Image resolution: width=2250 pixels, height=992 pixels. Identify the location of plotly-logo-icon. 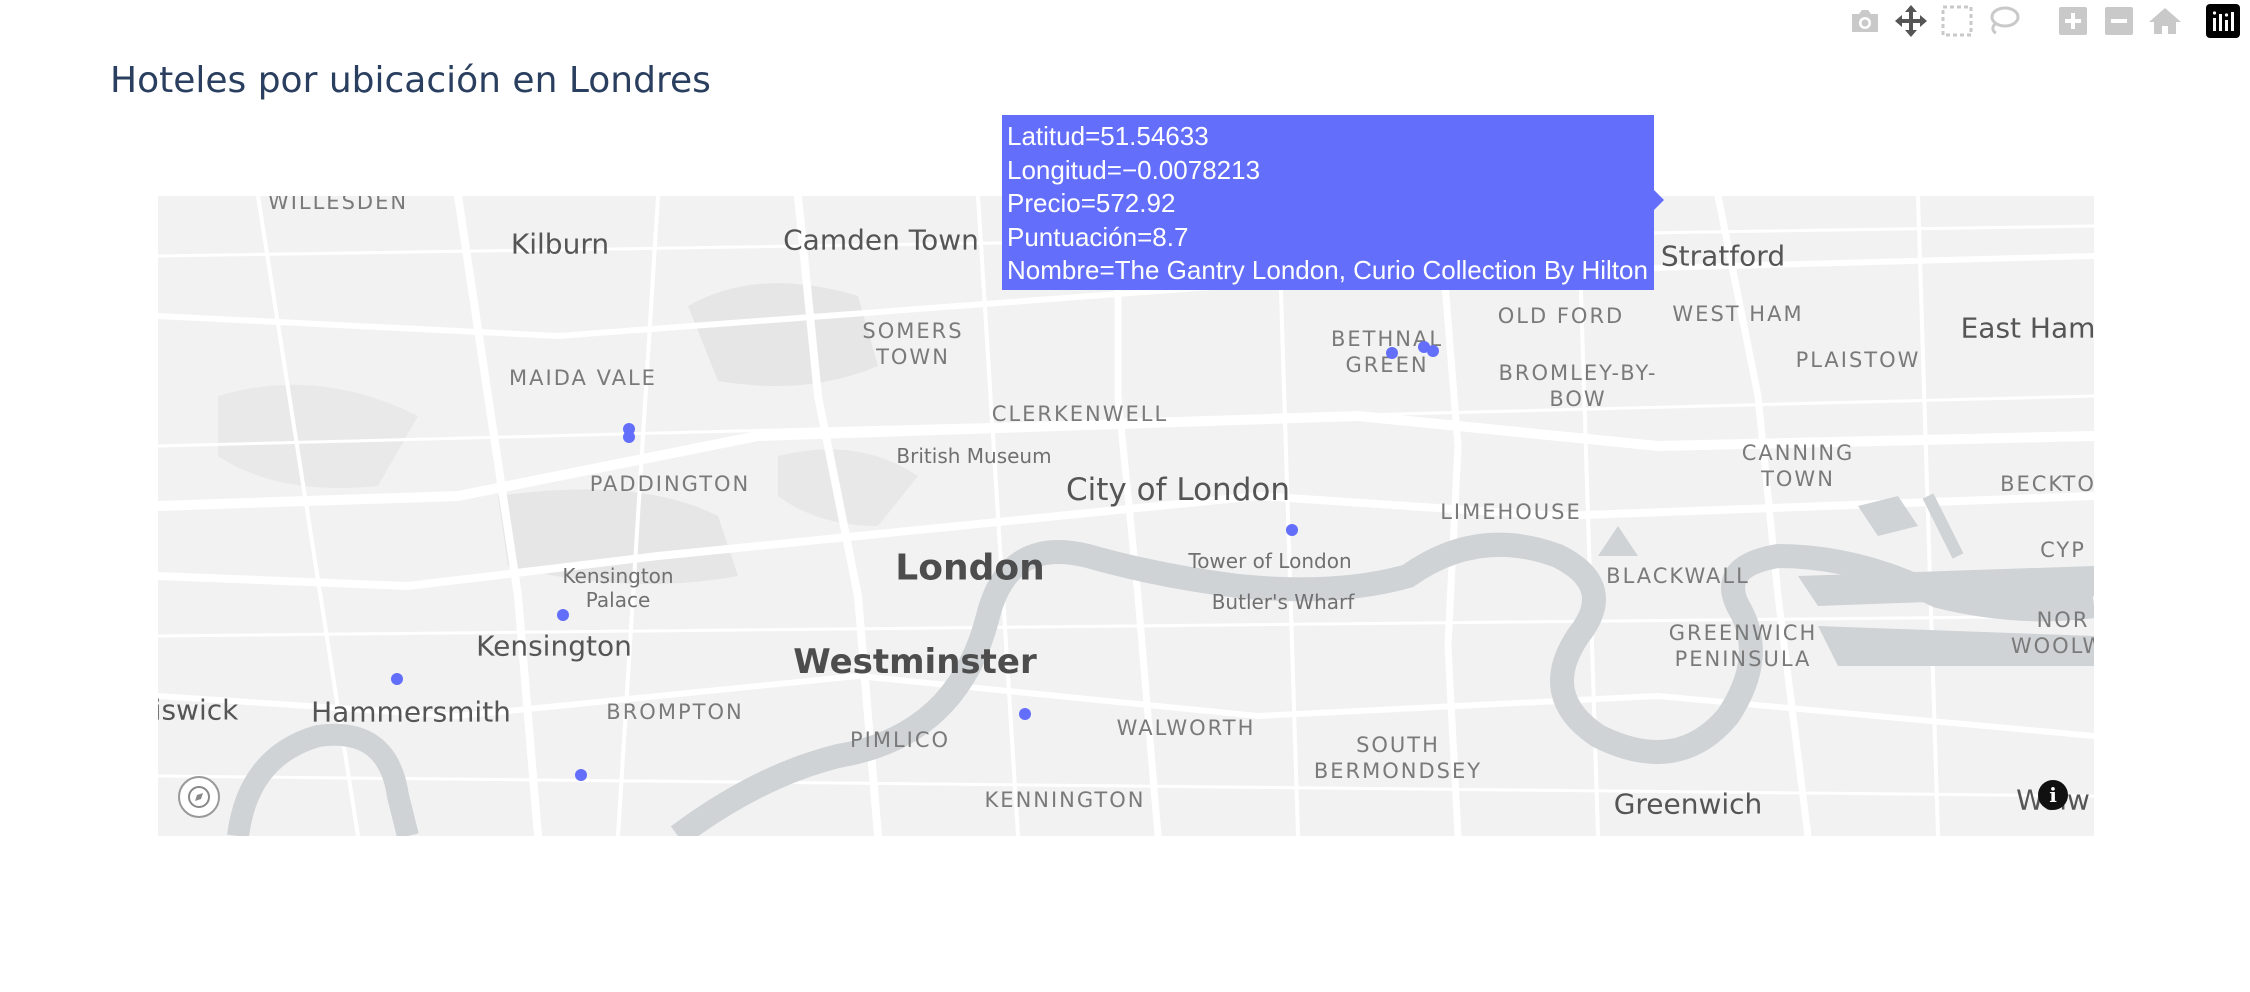
(2223, 21).